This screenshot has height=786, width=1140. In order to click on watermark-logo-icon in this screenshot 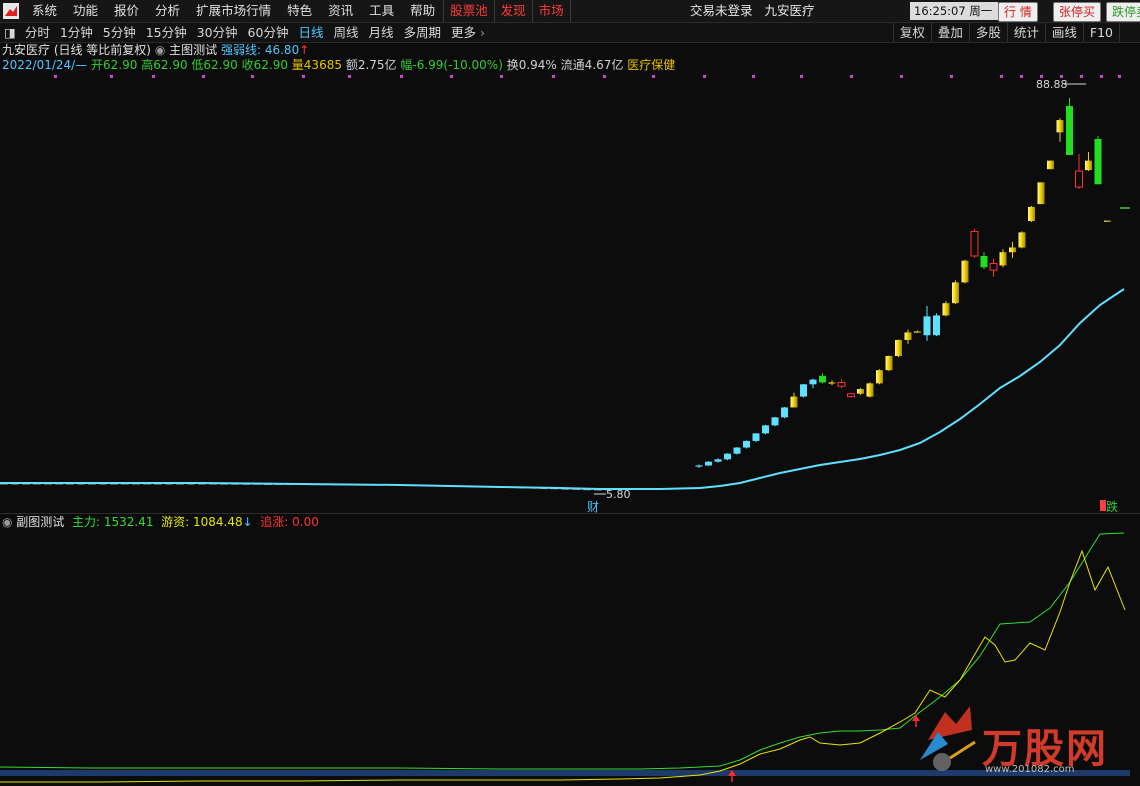, I will do `click(948, 738)`.